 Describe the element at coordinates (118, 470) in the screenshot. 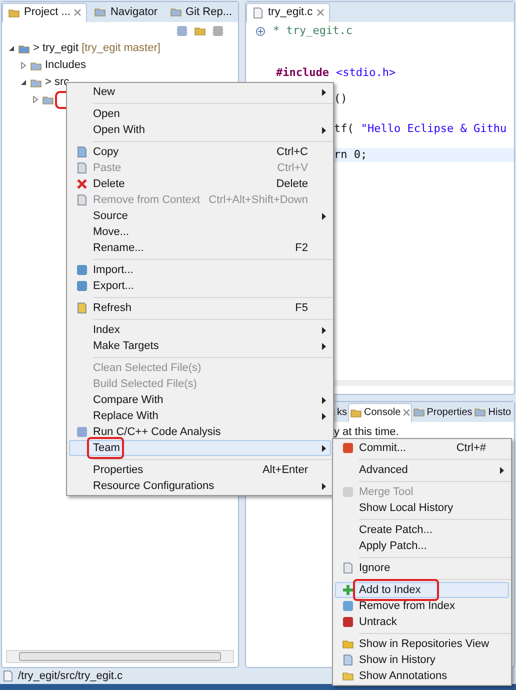

I see `menu-item-label: Properties` at that location.